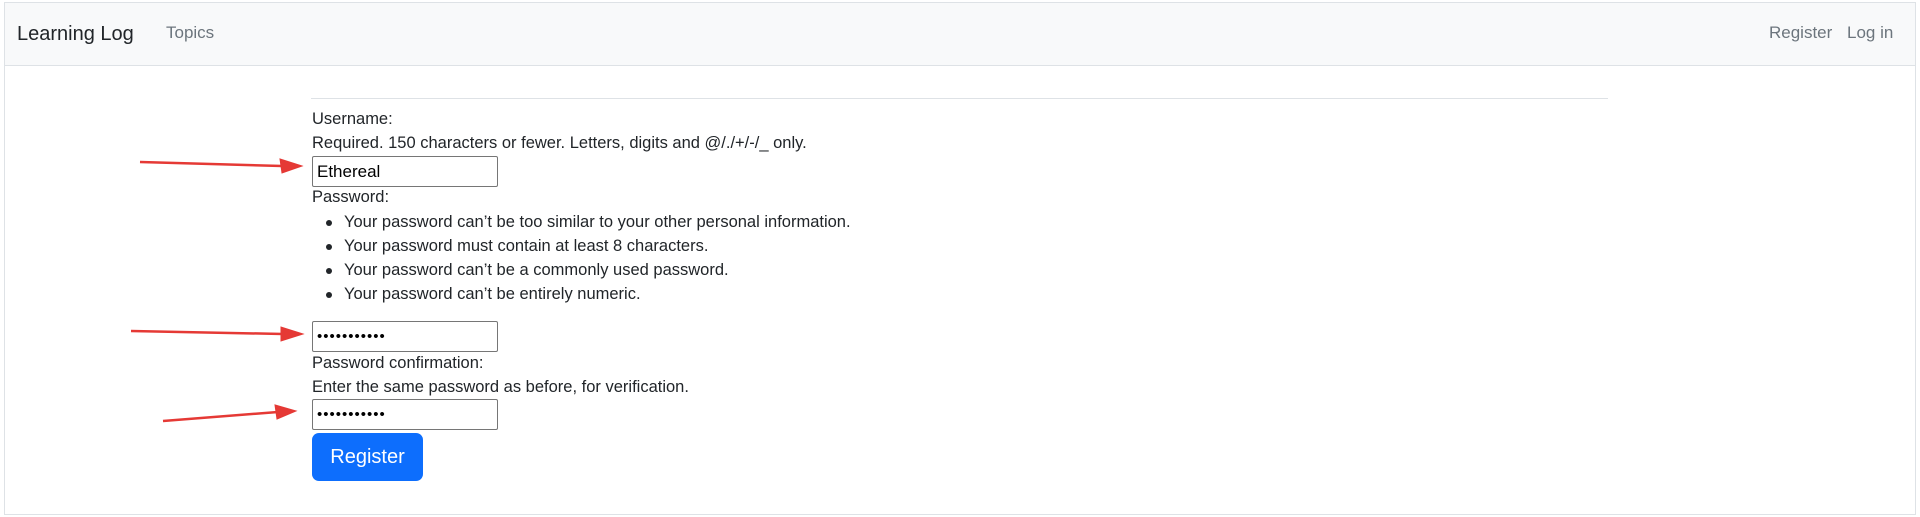  Describe the element at coordinates (217, 290) in the screenshot. I see `annotation-arrows` at that location.